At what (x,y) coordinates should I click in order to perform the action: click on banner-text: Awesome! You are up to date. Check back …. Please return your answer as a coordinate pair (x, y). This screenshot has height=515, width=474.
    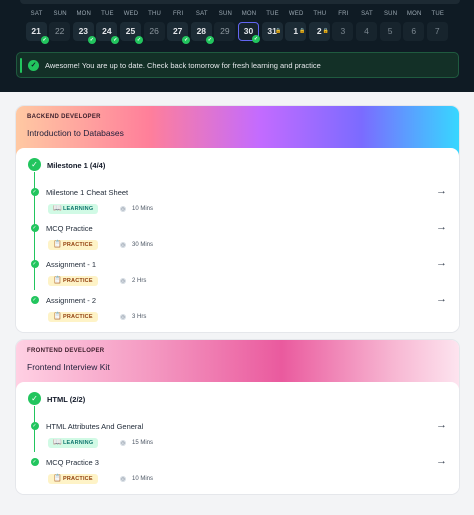
    Looking at the image, I should click on (183, 65).